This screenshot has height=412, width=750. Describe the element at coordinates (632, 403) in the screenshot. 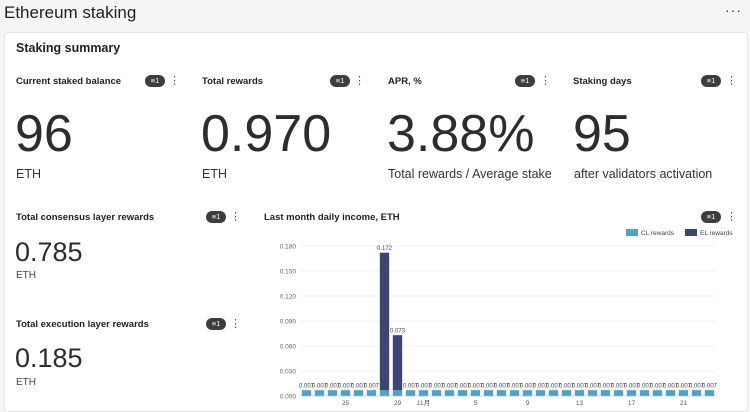

I see `x-tick-label: 17` at that location.